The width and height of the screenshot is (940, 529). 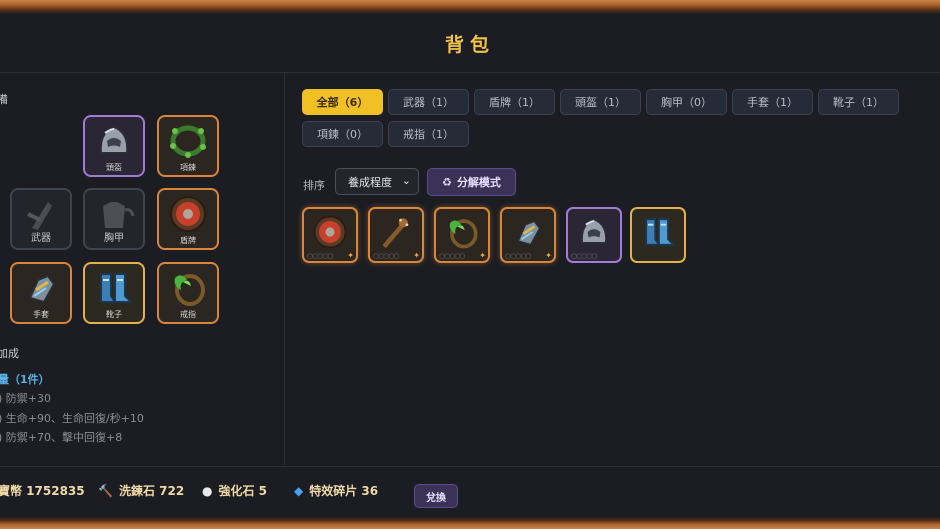 I want to click on inventory-item-boots, so click(x=658, y=235).